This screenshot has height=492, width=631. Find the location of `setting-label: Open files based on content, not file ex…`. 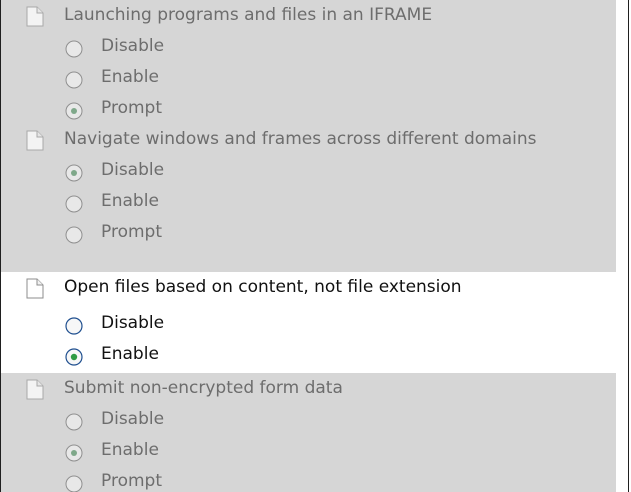

setting-label: Open files based on content, not file ex… is located at coordinates (263, 287).